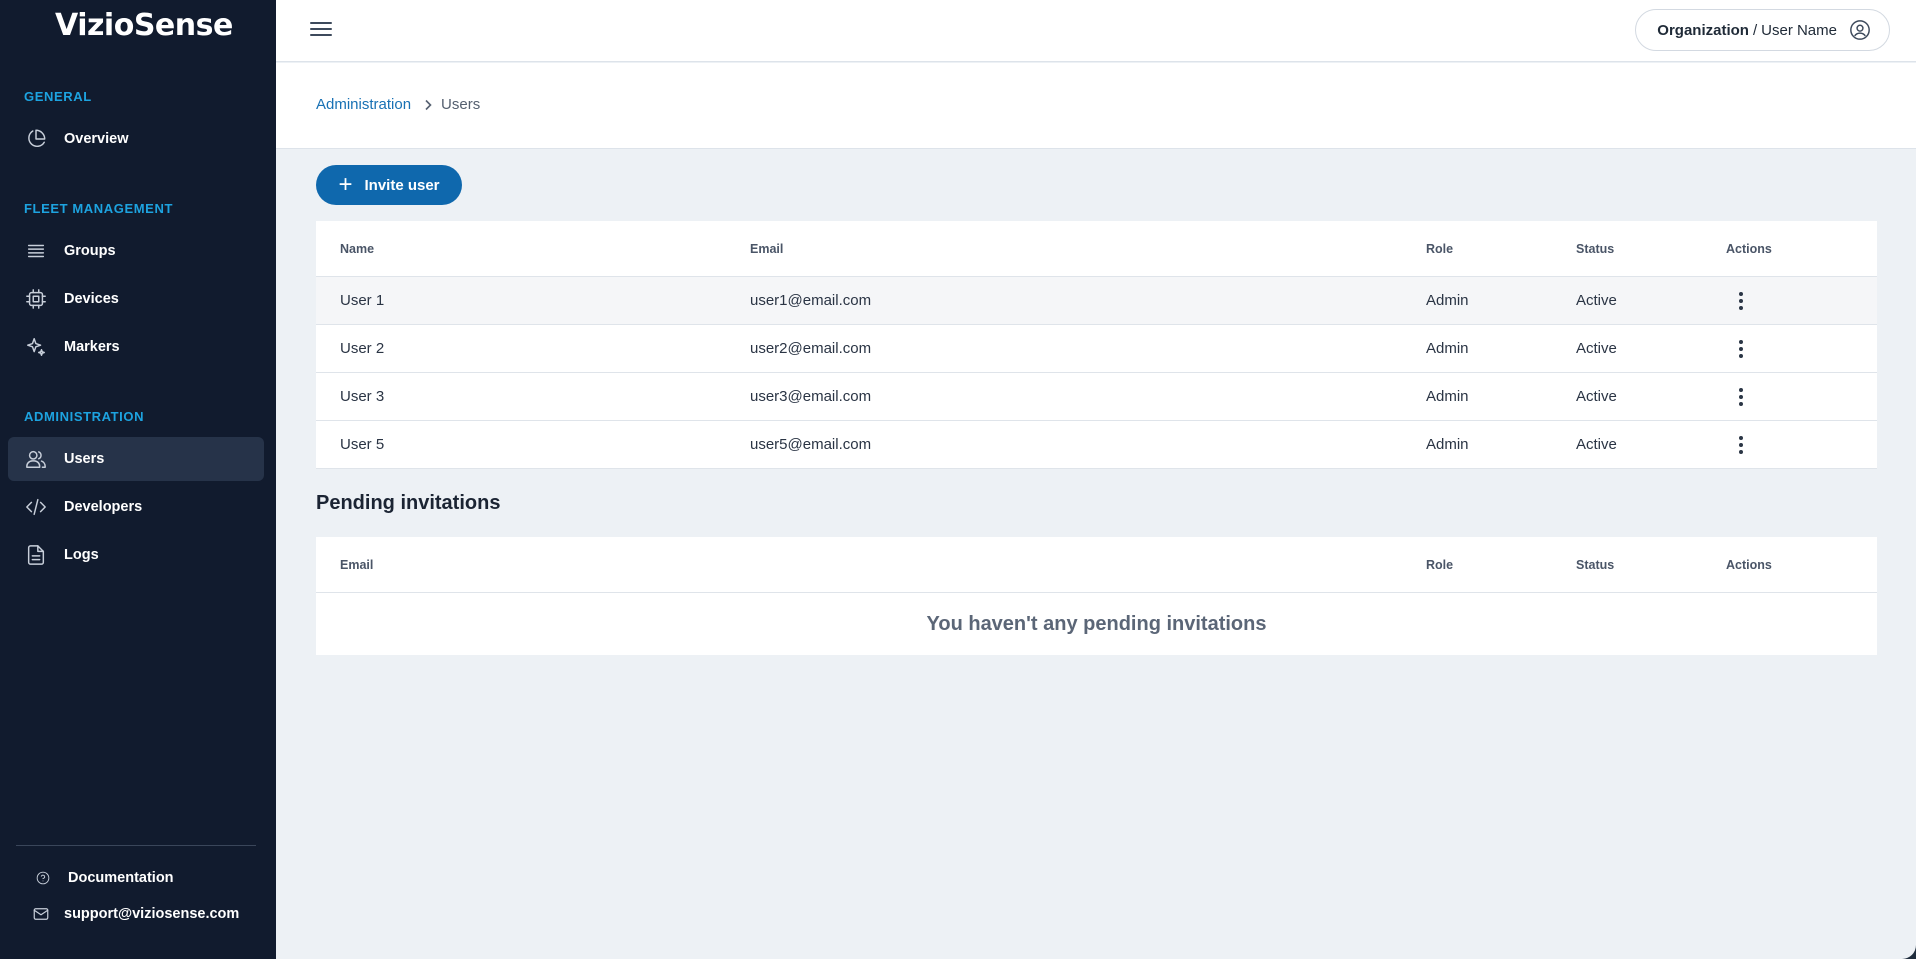 The image size is (1916, 959). What do you see at coordinates (36, 507) in the screenshot?
I see `code-icon` at bounding box center [36, 507].